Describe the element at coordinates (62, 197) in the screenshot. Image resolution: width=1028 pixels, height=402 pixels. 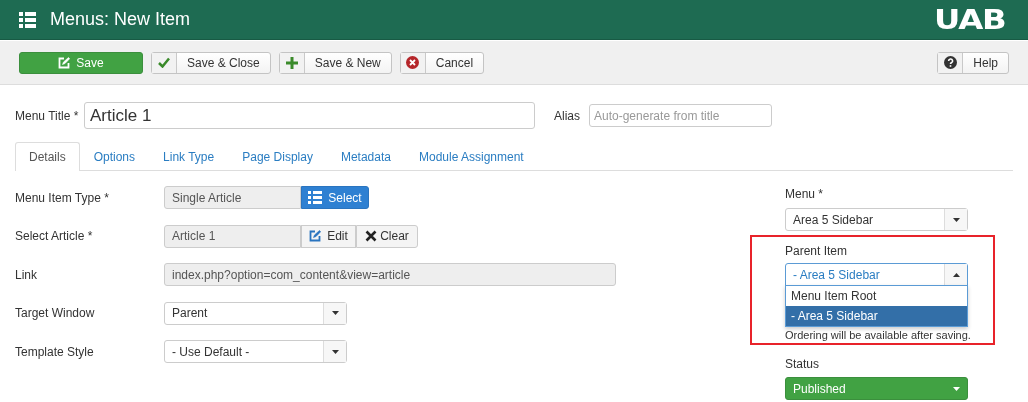
I see `field-label: Menu Item Type *` at that location.